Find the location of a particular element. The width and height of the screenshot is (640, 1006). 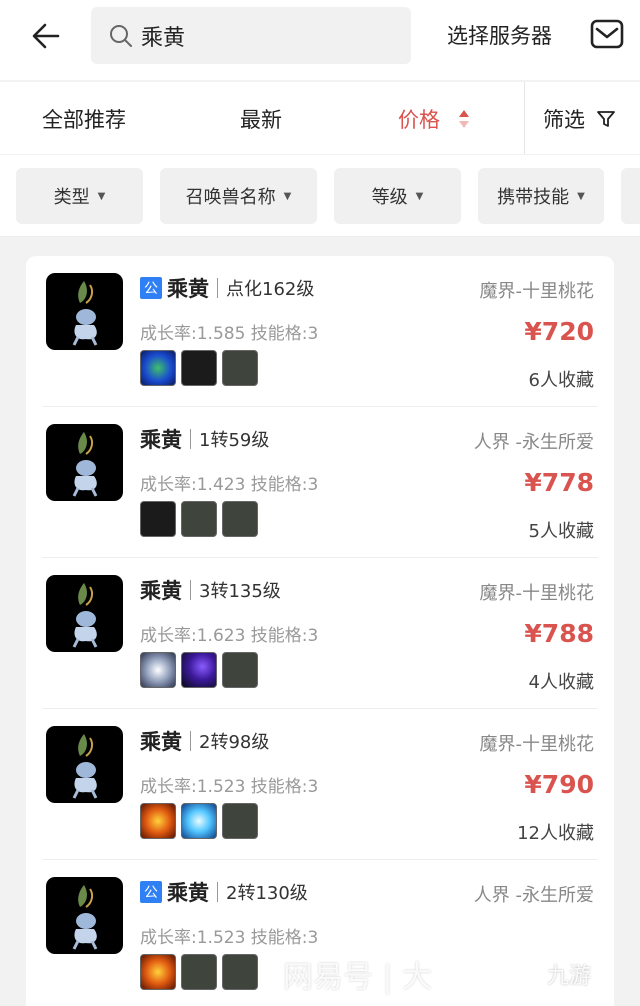

pet-level: 3转135级 is located at coordinates (240, 591).